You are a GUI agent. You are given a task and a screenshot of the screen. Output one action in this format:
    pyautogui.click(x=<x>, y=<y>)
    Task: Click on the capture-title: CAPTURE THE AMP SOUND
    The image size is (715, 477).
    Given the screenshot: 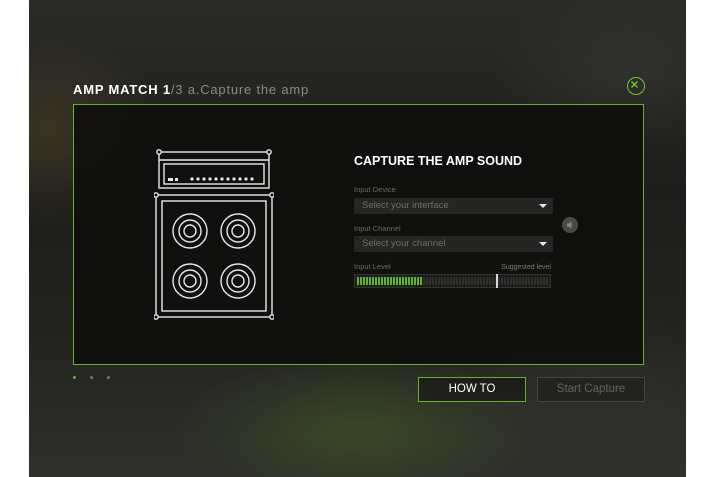 What is the action you would take?
    pyautogui.click(x=438, y=161)
    